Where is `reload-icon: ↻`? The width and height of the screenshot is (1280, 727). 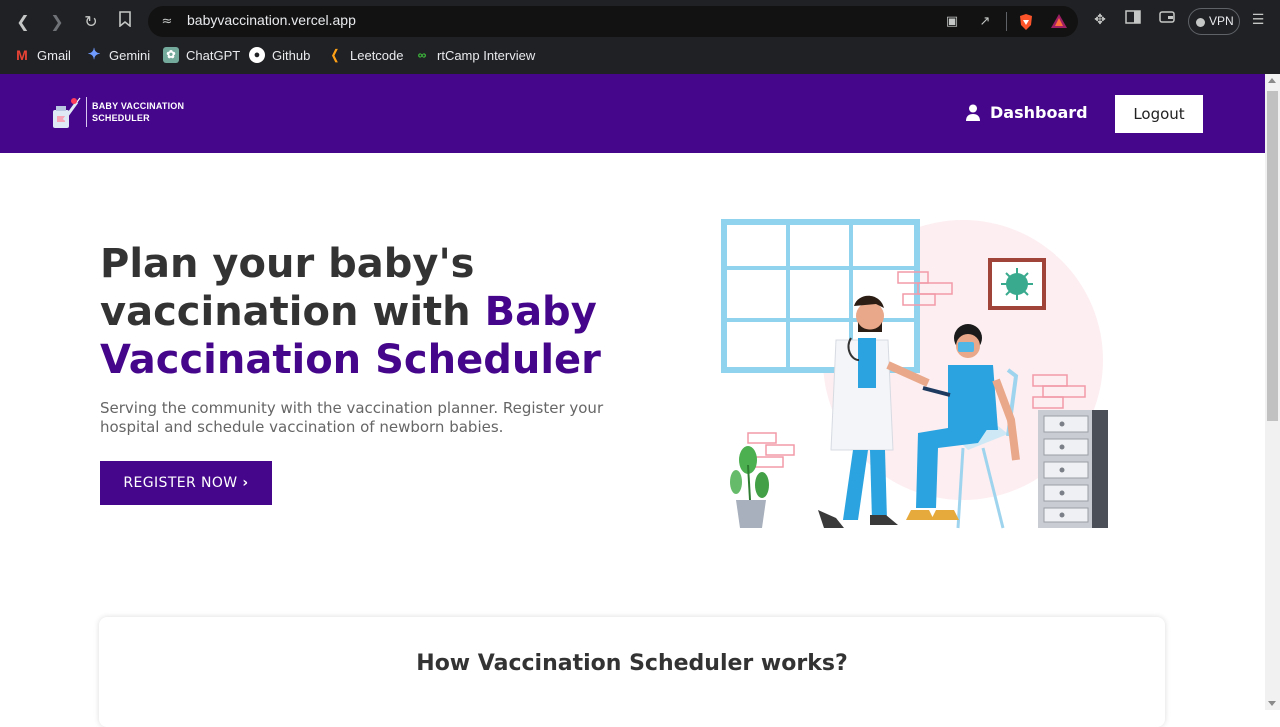 reload-icon: ↻ is located at coordinates (91, 22).